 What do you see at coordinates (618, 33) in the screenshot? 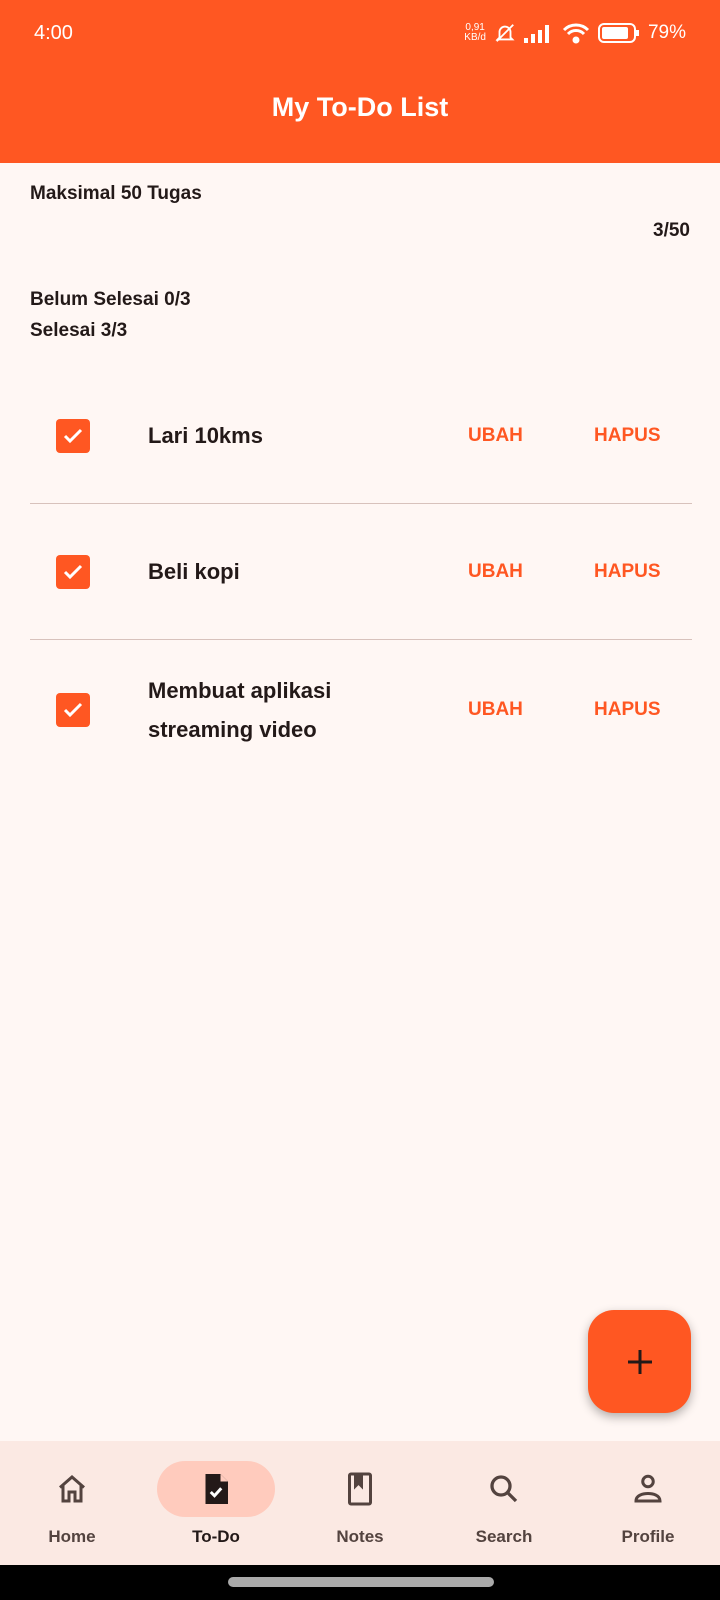
I see `battery-icon` at bounding box center [618, 33].